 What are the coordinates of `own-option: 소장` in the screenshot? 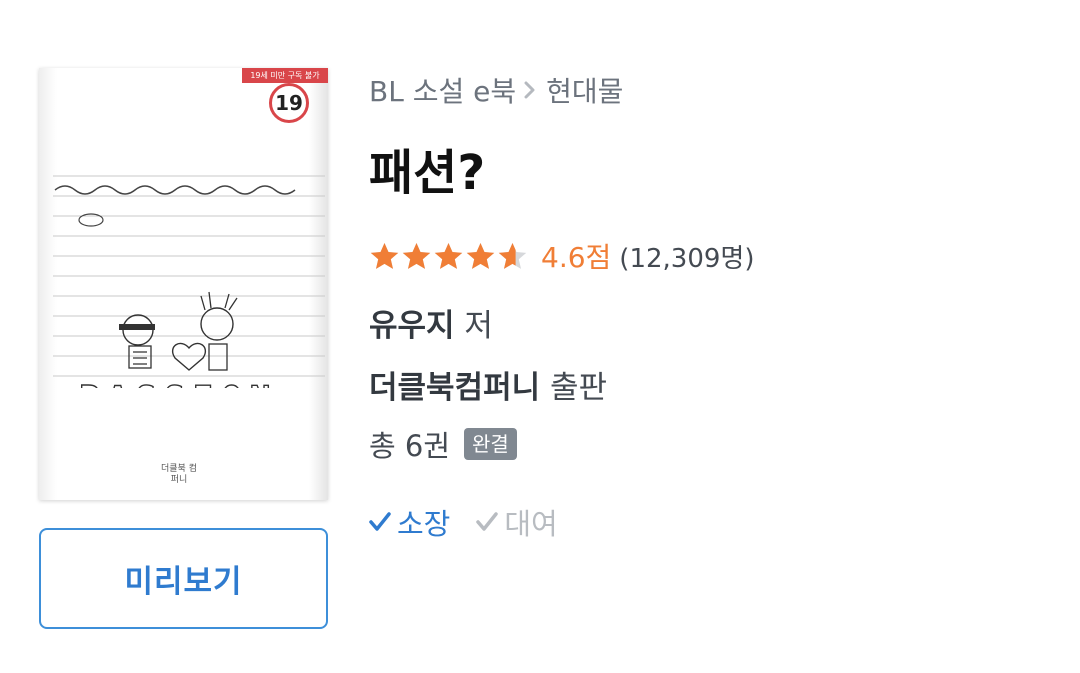 It's located at (408, 522).